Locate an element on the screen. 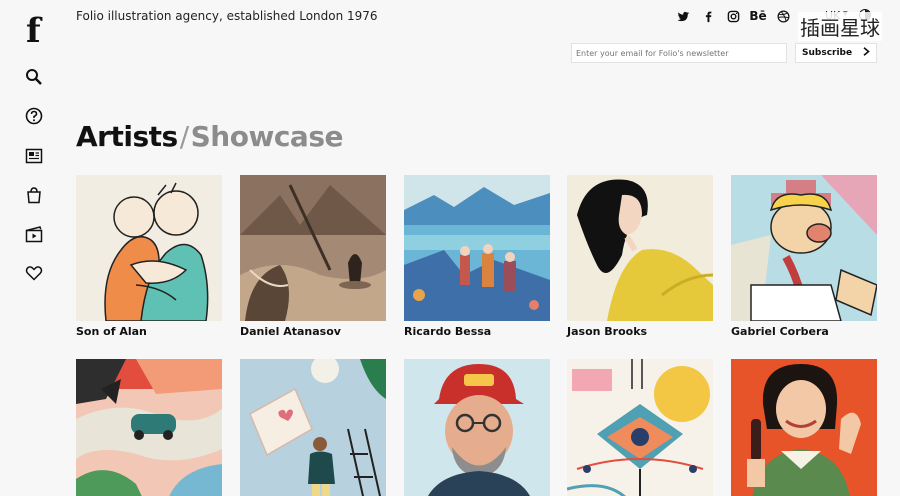 This screenshot has width=900, height=496. heart-icon is located at coordinates (34, 273).